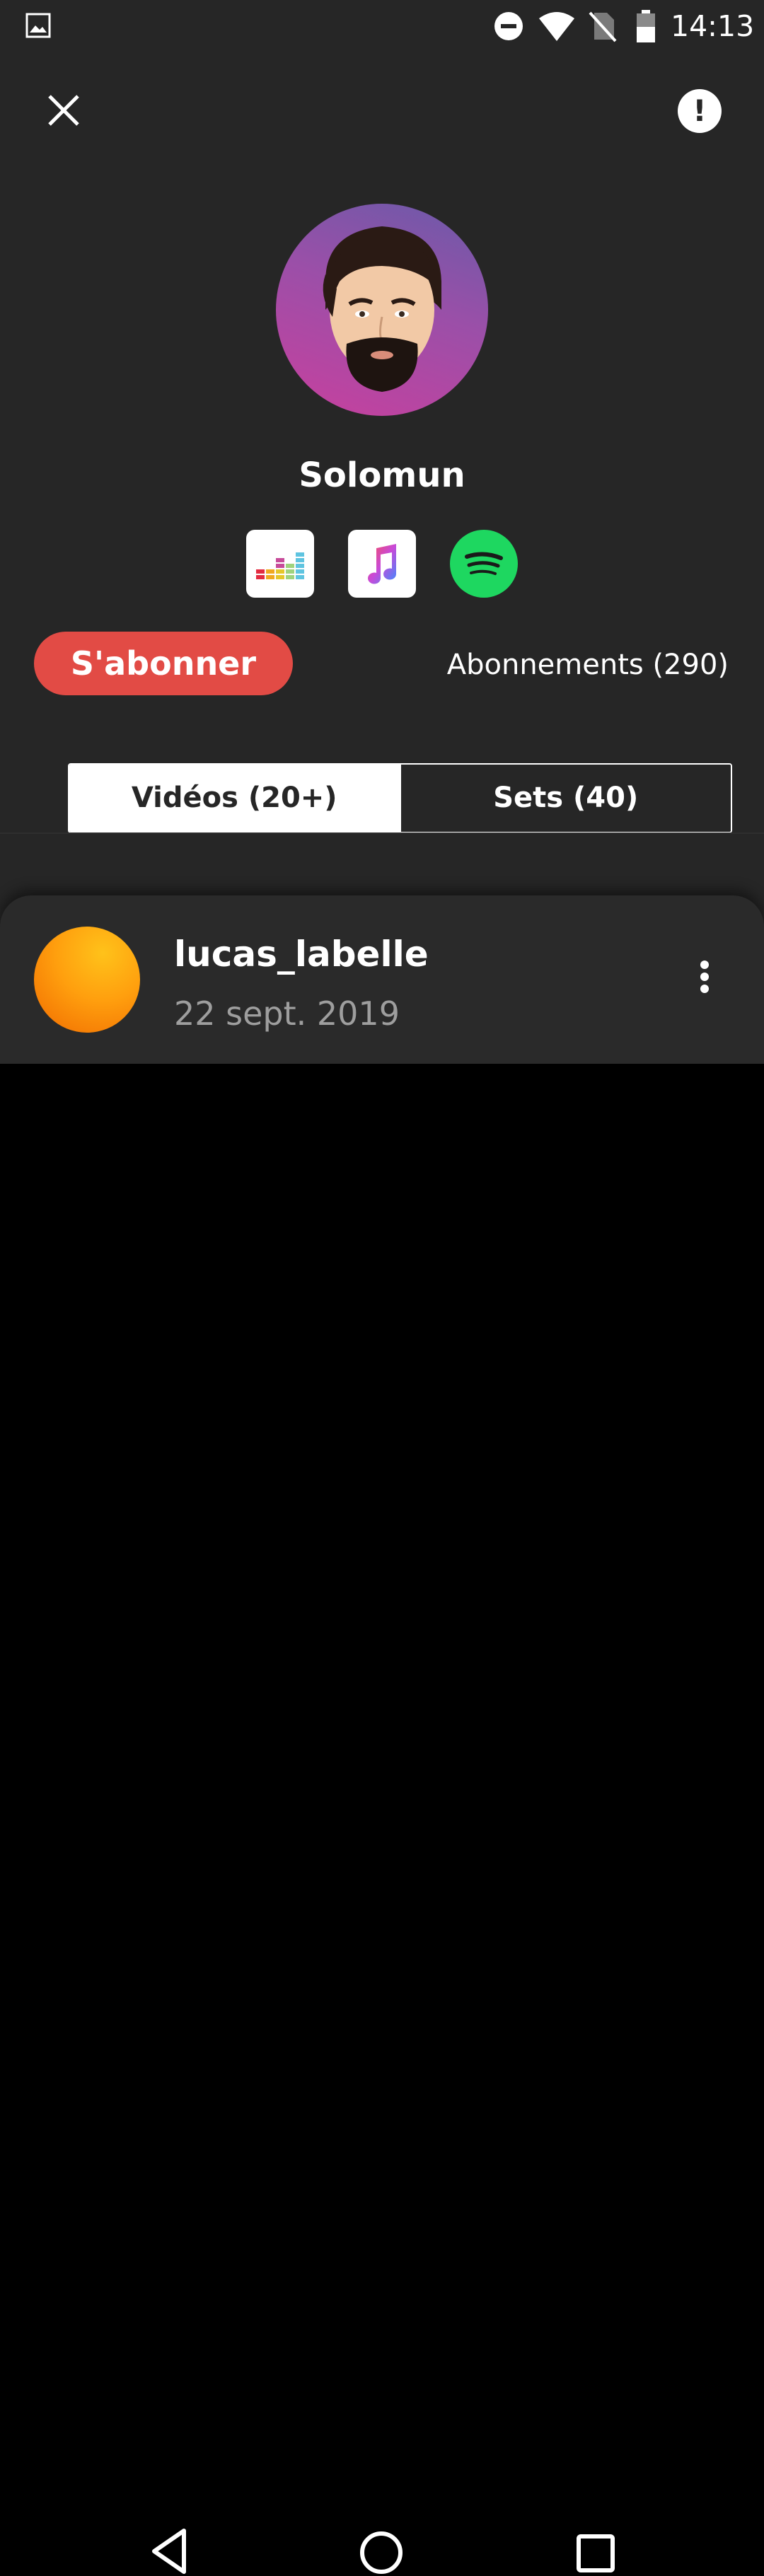 Image resolution: width=764 pixels, height=2576 pixels. I want to click on spotify-button, so click(484, 564).